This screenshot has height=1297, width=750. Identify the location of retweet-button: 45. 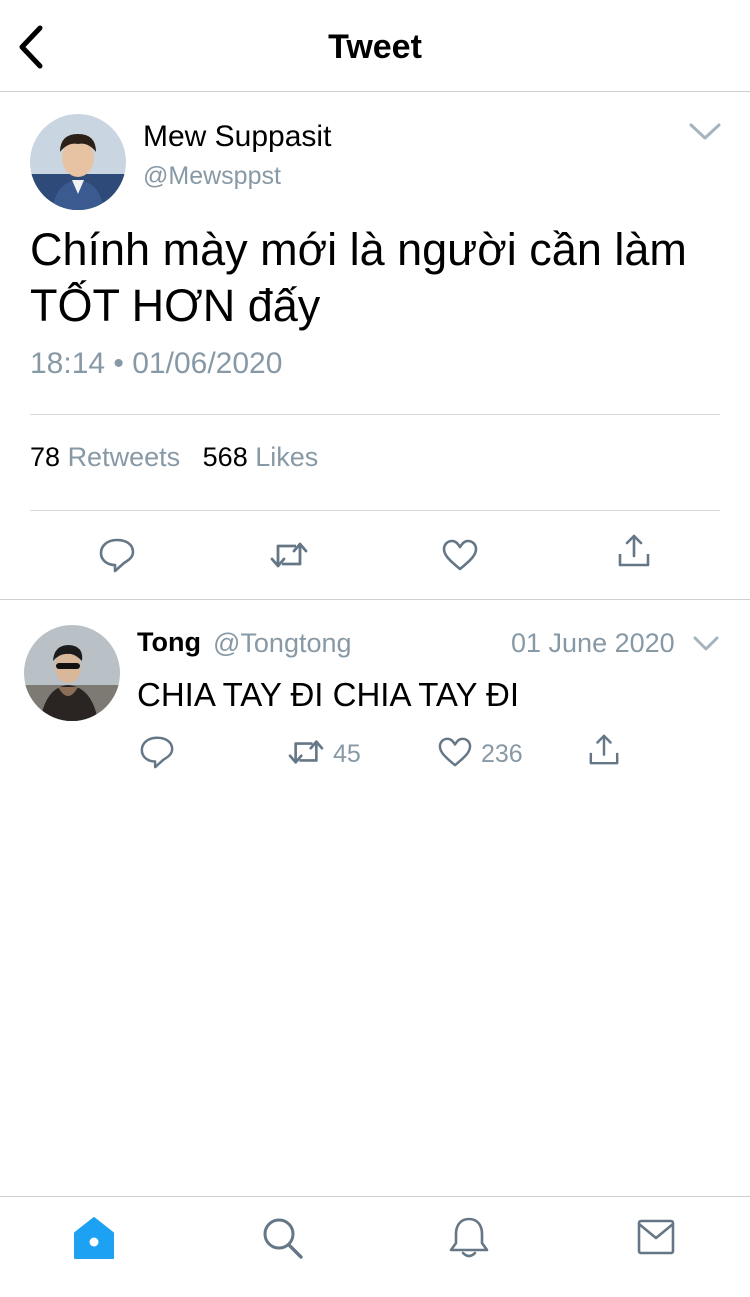
(324, 754).